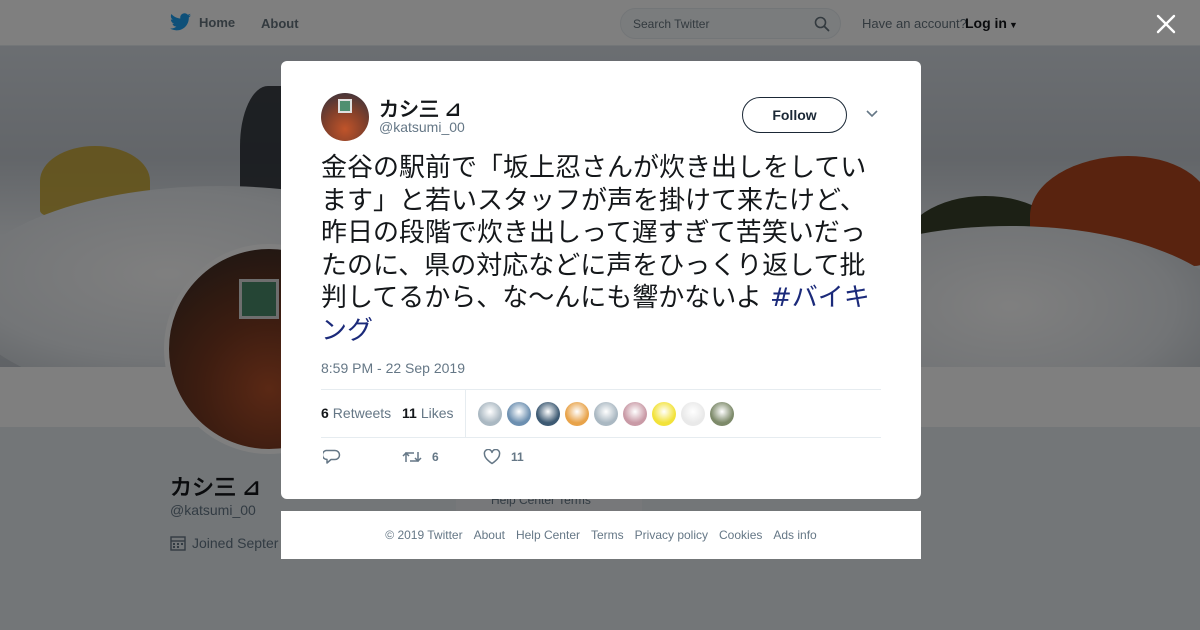 This screenshot has height=630, width=1200. I want to click on like-action: 11, so click(503, 457).